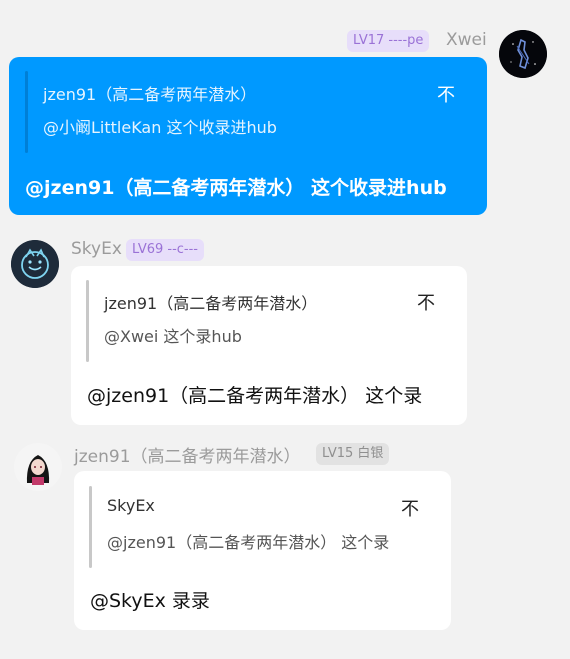 This screenshot has width=570, height=659. Describe the element at coordinates (150, 601) in the screenshot. I see `message-text: @SkyEx 录录` at that location.